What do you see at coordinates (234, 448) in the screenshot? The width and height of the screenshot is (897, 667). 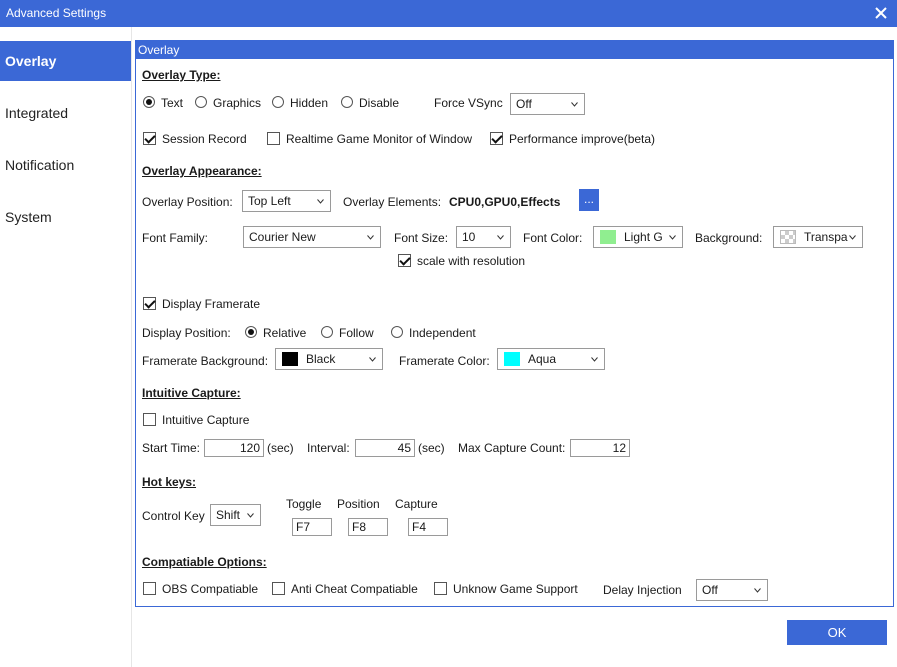 I see `start-time-input: 120` at bounding box center [234, 448].